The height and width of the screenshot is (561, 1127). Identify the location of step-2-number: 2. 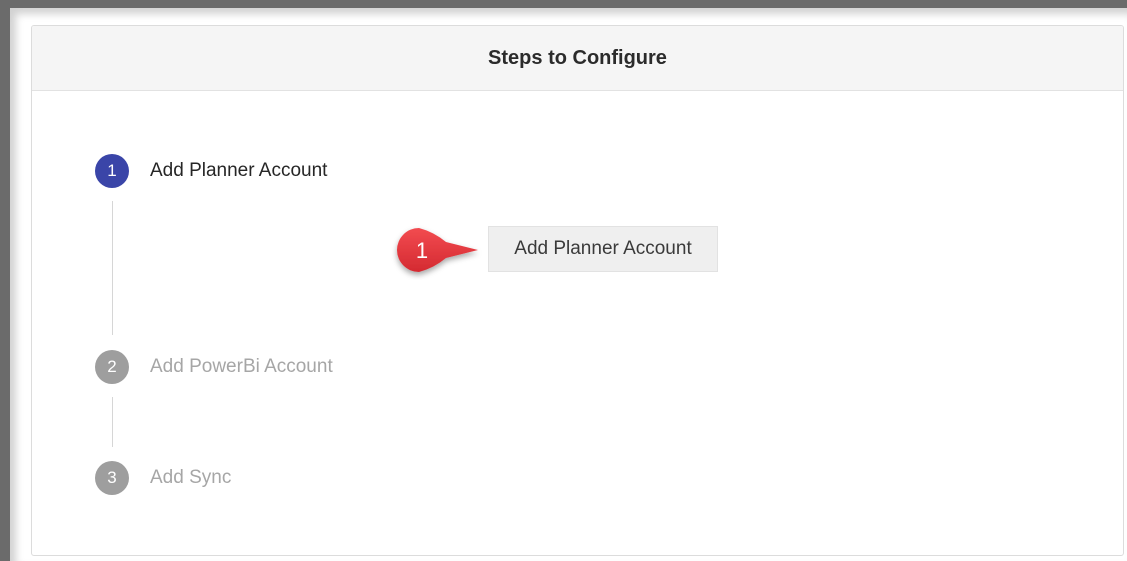
(112, 366).